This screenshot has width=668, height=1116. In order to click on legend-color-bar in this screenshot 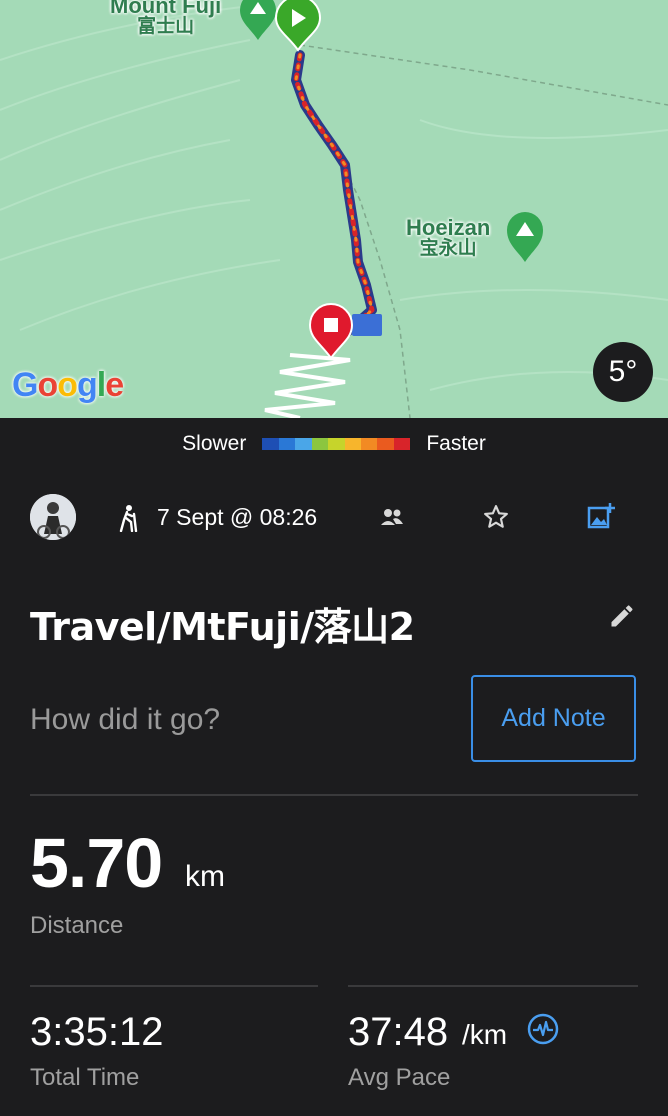, I will do `click(336, 444)`.